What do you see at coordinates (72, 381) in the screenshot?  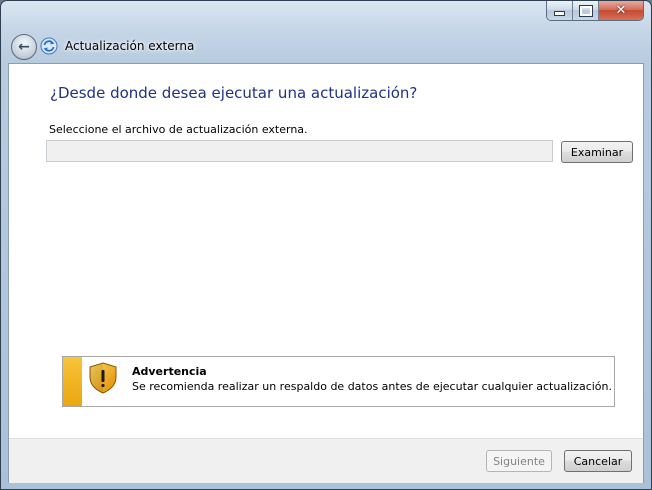 I see `warning-accent-bar` at bounding box center [72, 381].